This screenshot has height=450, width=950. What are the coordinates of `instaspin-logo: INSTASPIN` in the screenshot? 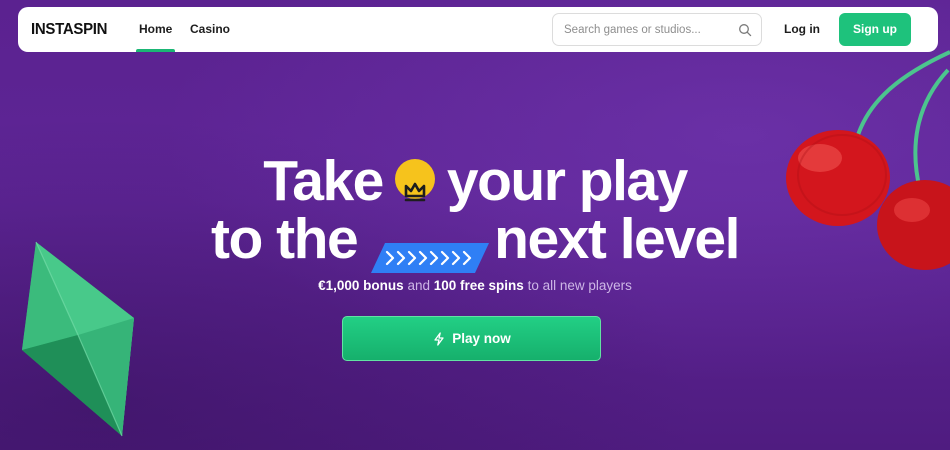 It's located at (69, 30).